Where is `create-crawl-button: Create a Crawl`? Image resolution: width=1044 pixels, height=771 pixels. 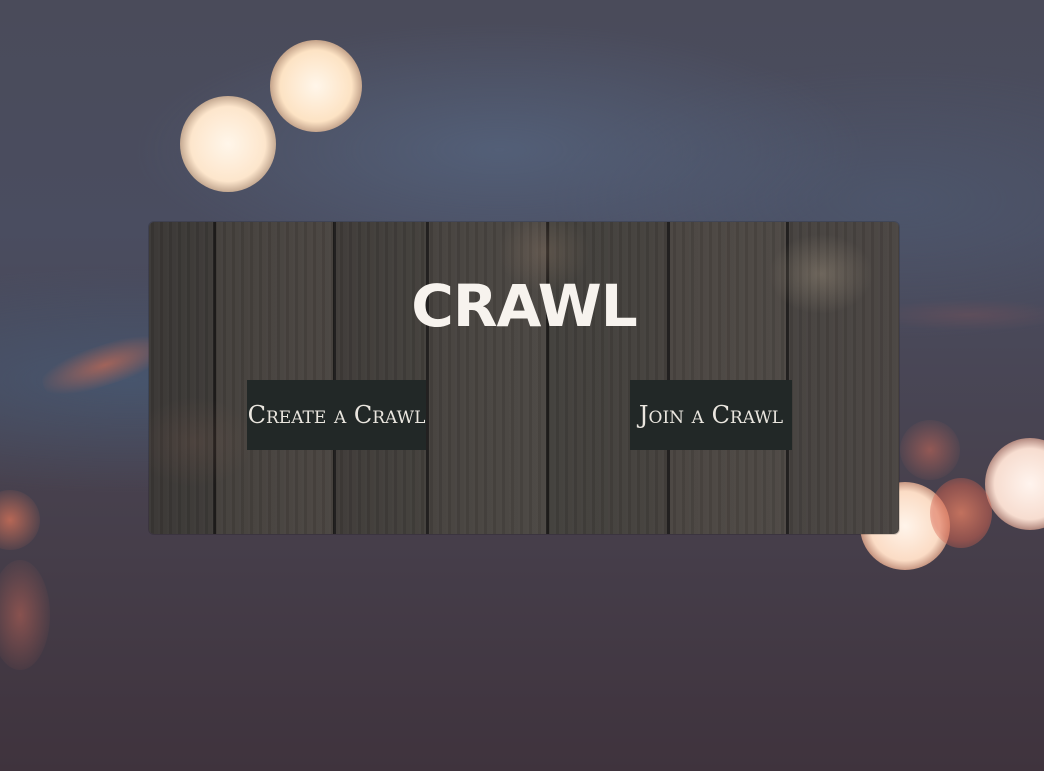
create-crawl-button: Create a Crawl is located at coordinates (336, 415).